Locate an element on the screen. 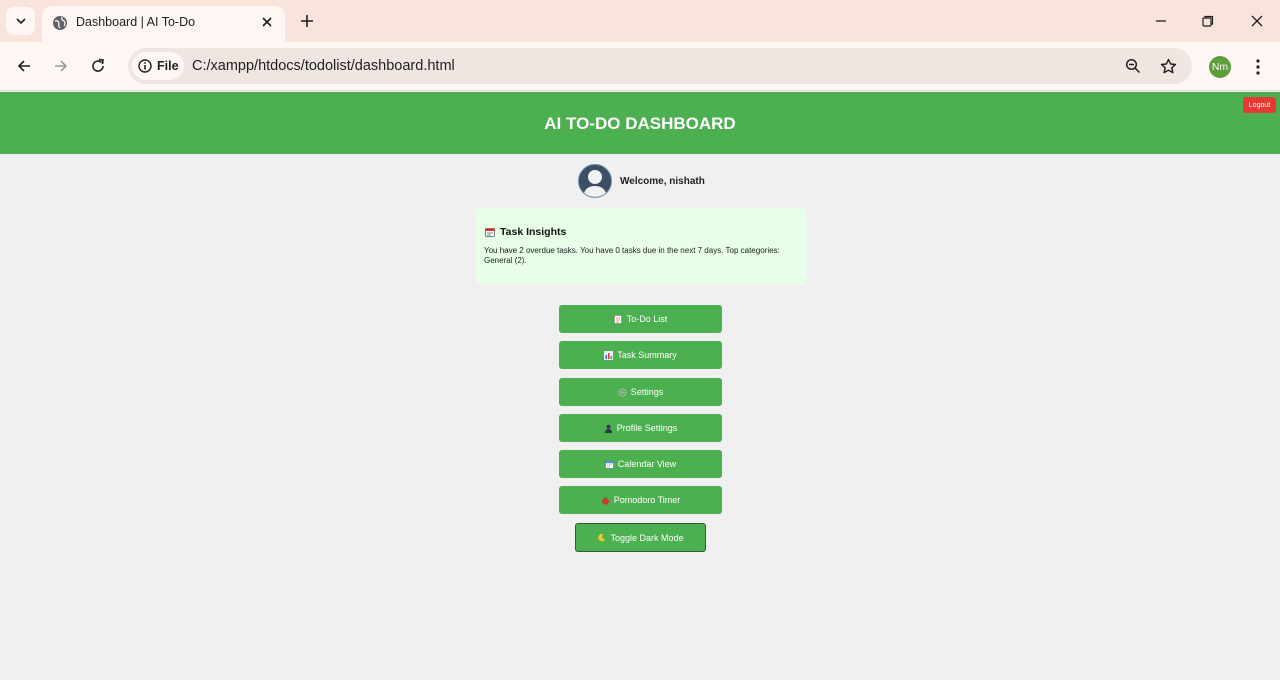  page-title: AI TO-DO DASHBOARD is located at coordinates (640, 123).